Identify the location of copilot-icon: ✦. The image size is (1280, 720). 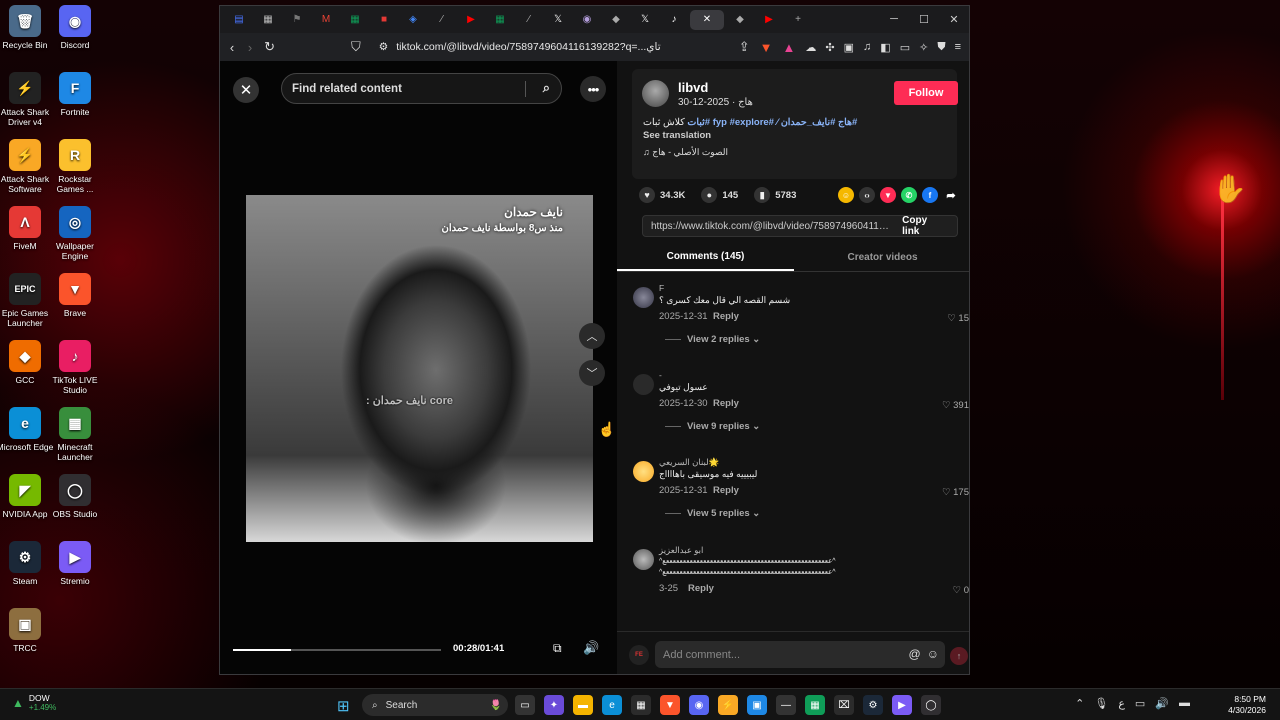
(554, 705).